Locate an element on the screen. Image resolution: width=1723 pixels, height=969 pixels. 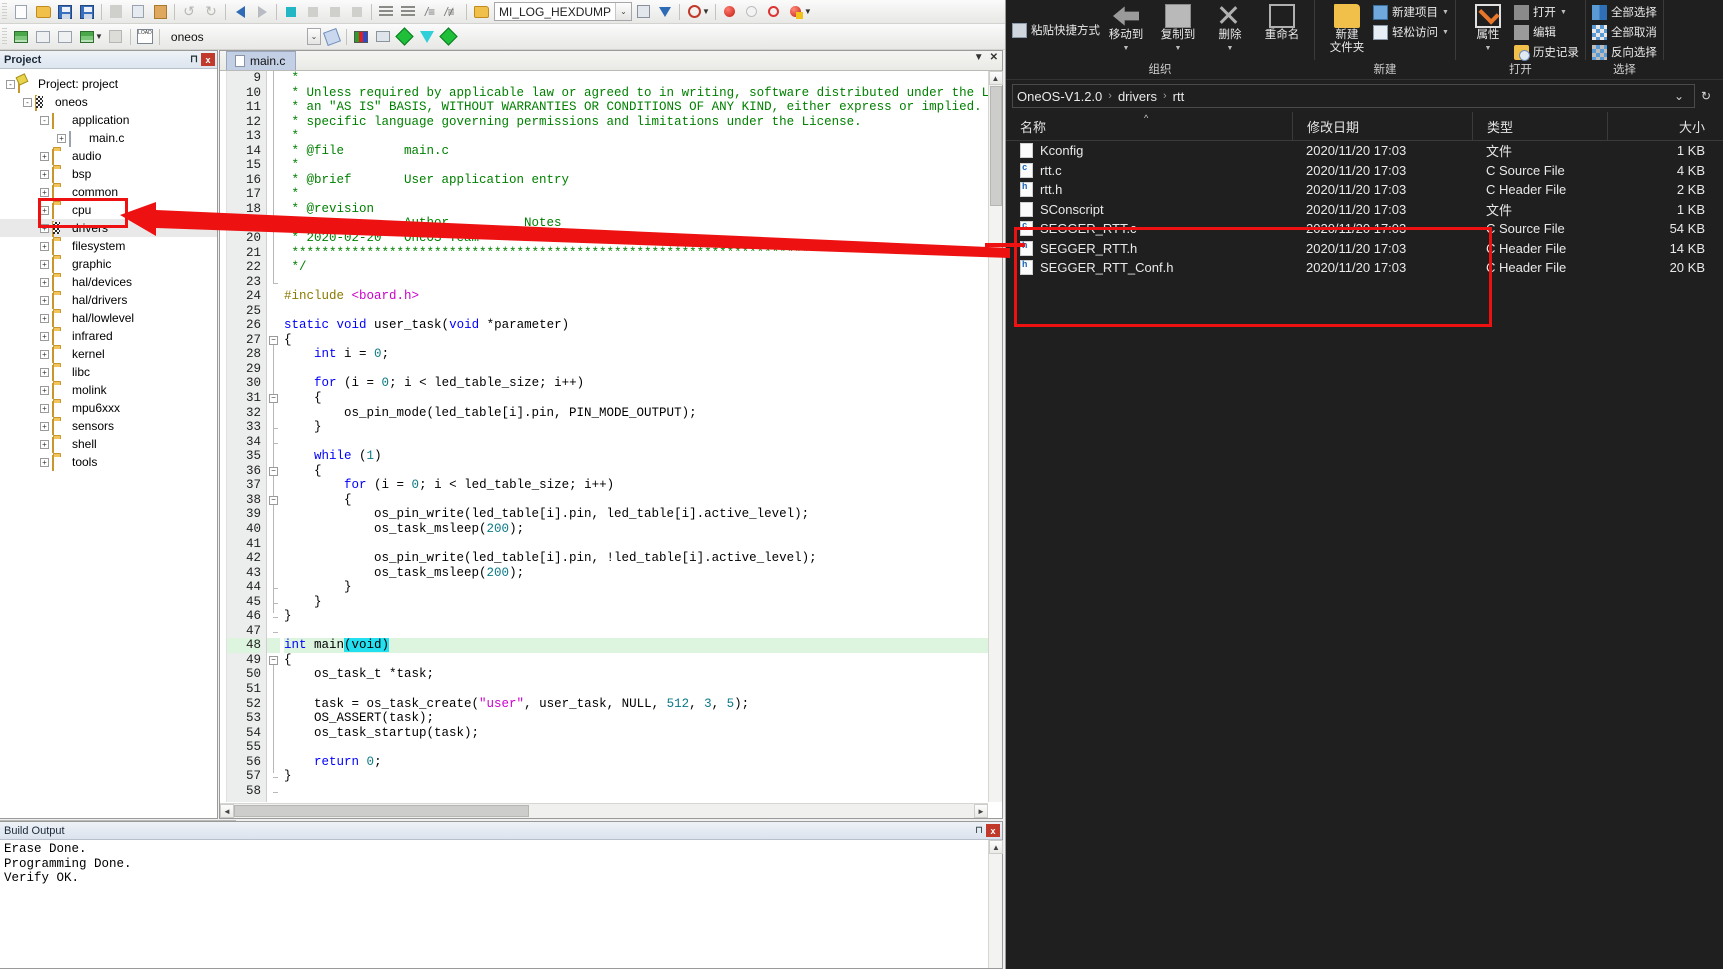
ribbon-button-复制到: 复制到 ▼ is located at coordinates (1178, 28).